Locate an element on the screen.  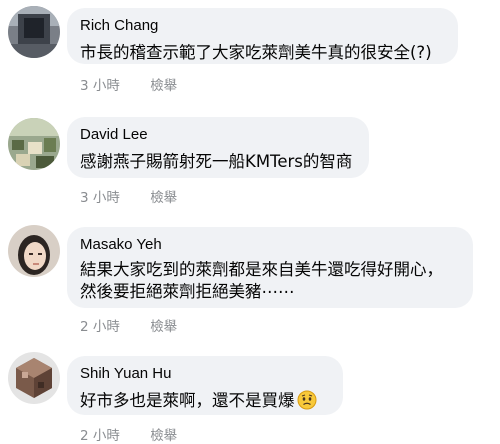
comment-text: 結果大家吃到的萊劑都是來自美牛還吃得好開心， 然後要拒絕萊劑拒絕美豬⋯⋯ is located at coordinates (261, 280).